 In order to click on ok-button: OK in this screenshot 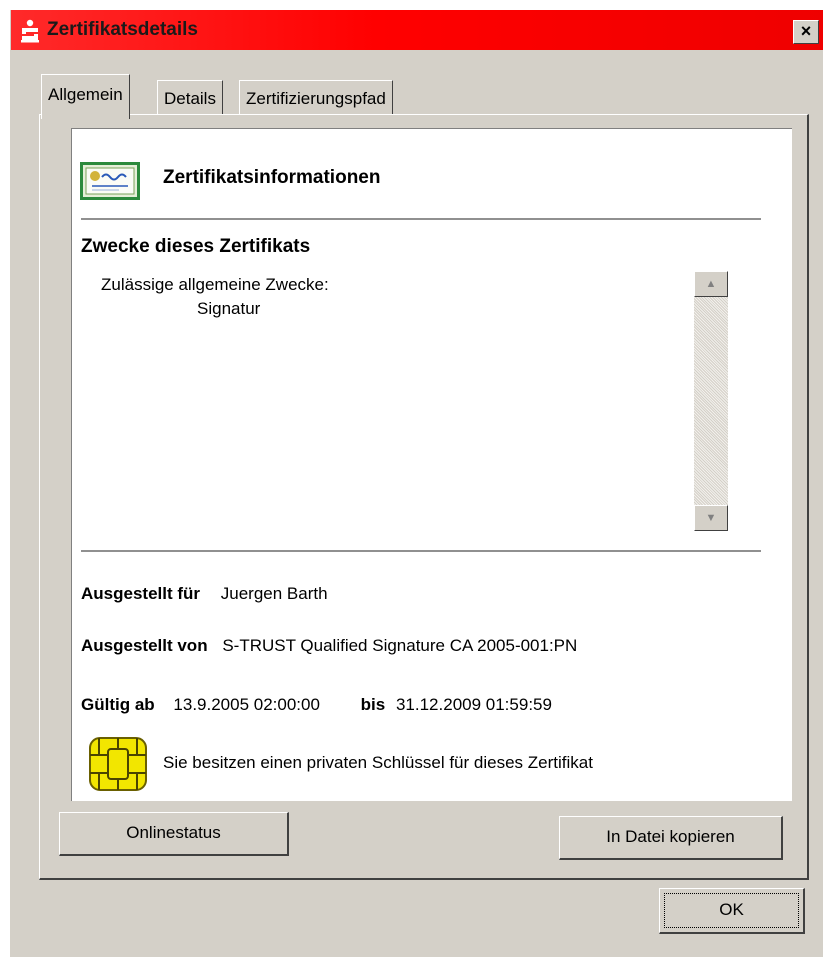, I will do `click(732, 911)`.